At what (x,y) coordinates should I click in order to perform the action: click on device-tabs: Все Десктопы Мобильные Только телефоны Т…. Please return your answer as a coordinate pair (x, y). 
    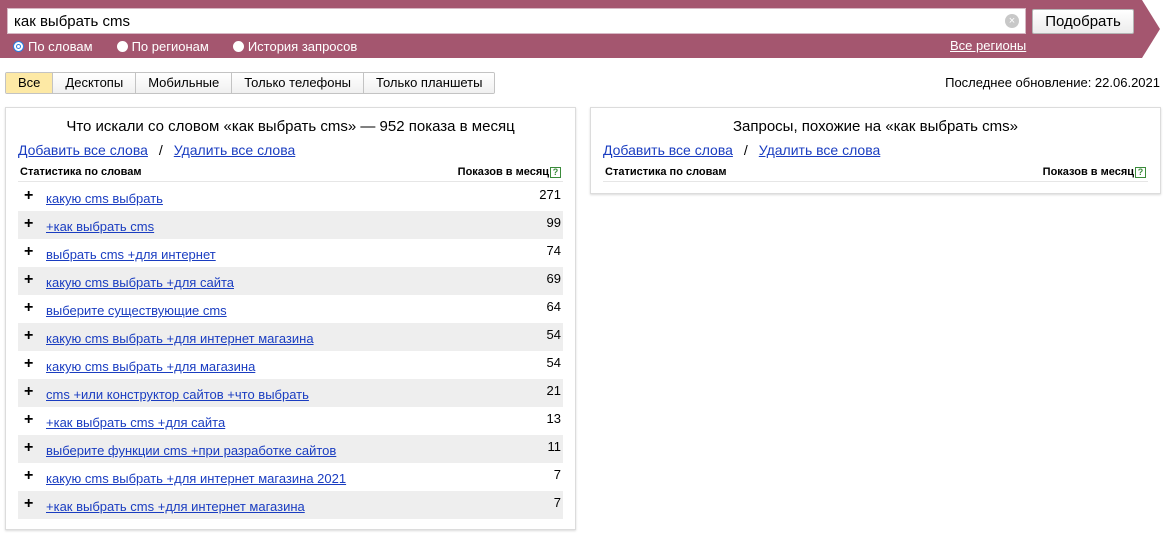
    Looking at the image, I should click on (250, 83).